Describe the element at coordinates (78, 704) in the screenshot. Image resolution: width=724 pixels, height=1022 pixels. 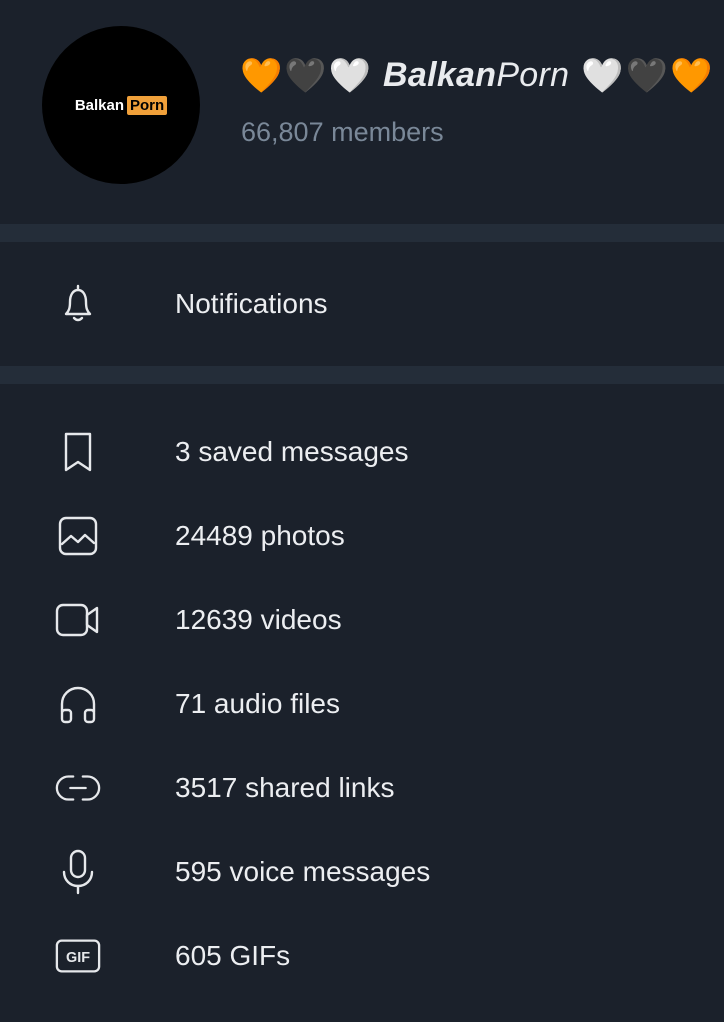
I see `headphones-icon` at that location.